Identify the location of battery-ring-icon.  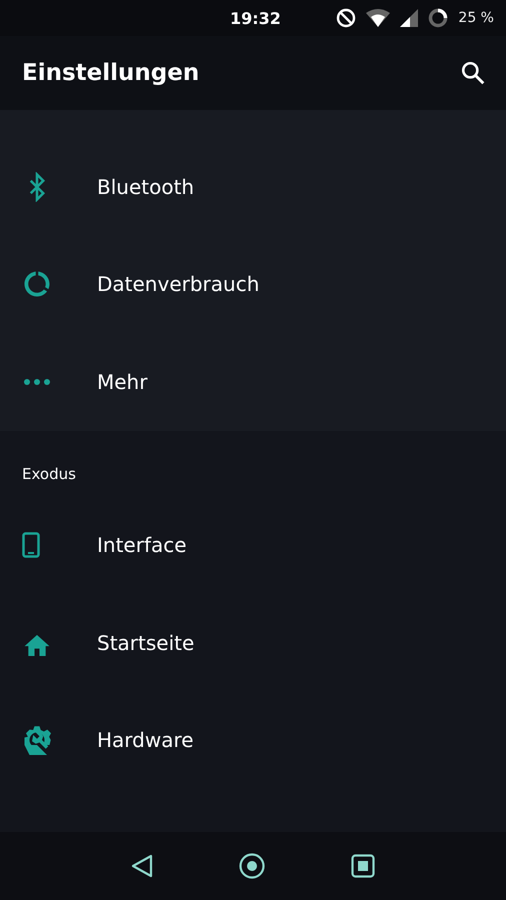
(438, 18).